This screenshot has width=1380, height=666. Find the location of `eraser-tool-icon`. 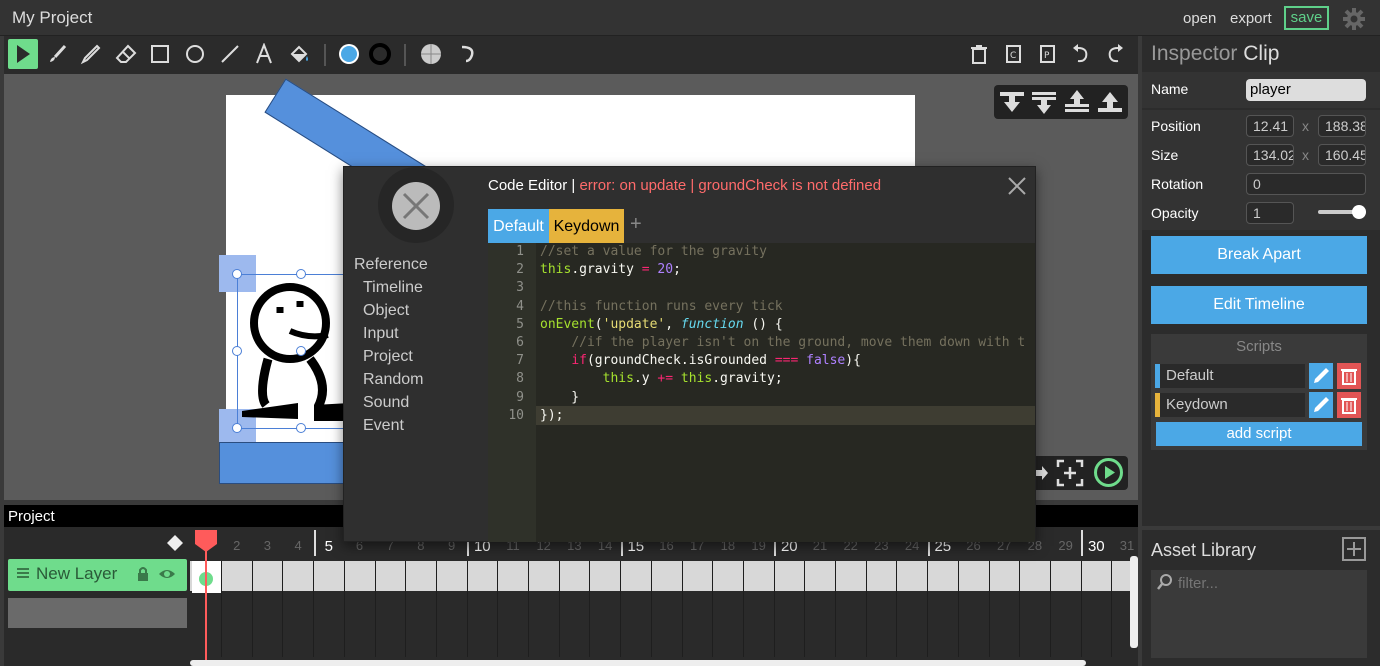

eraser-tool-icon is located at coordinates (126, 54).